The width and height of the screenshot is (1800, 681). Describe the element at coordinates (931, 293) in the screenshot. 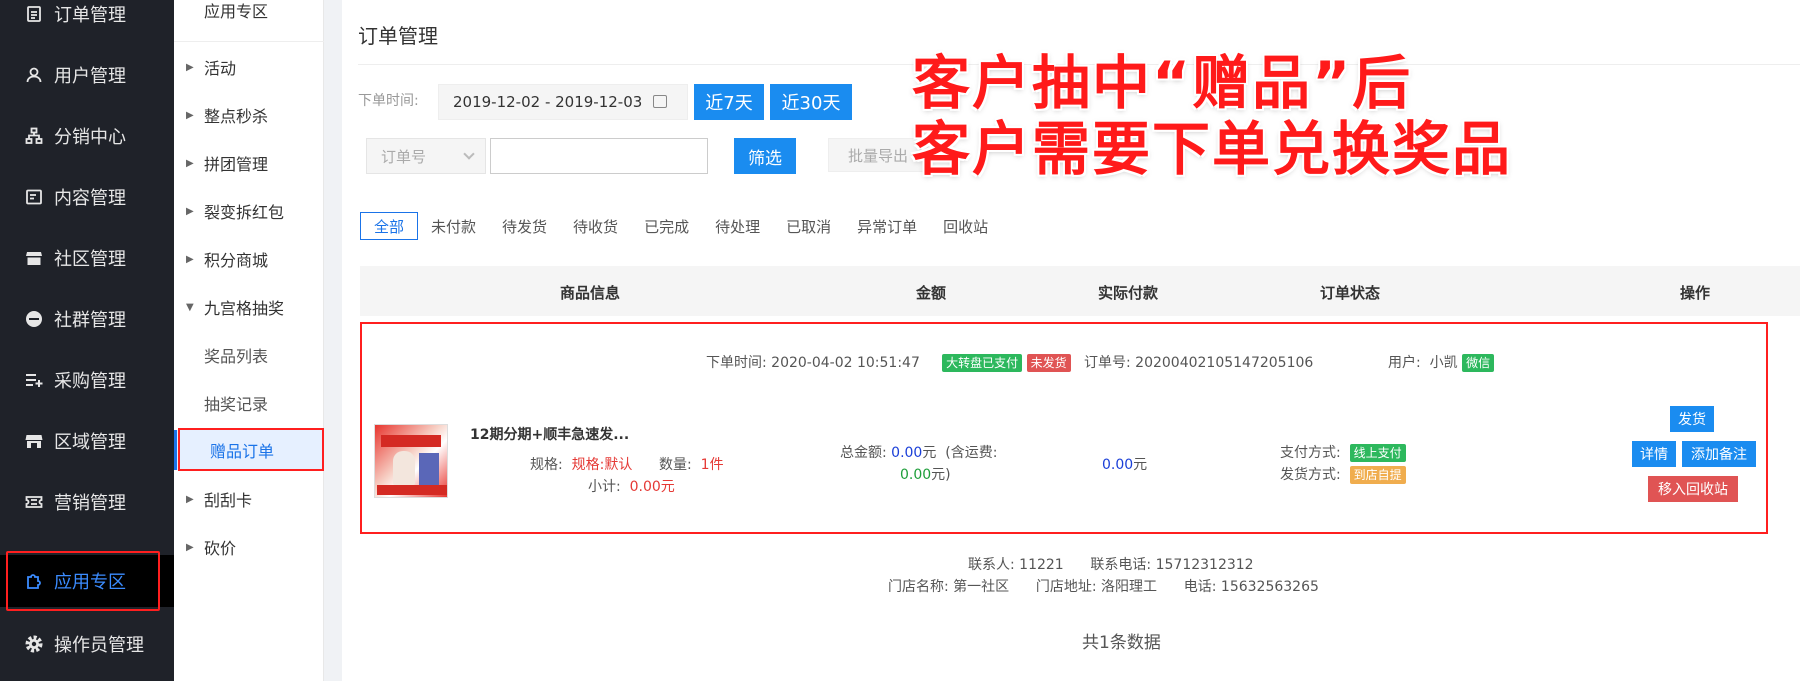

I see `col-amount: 金额` at that location.